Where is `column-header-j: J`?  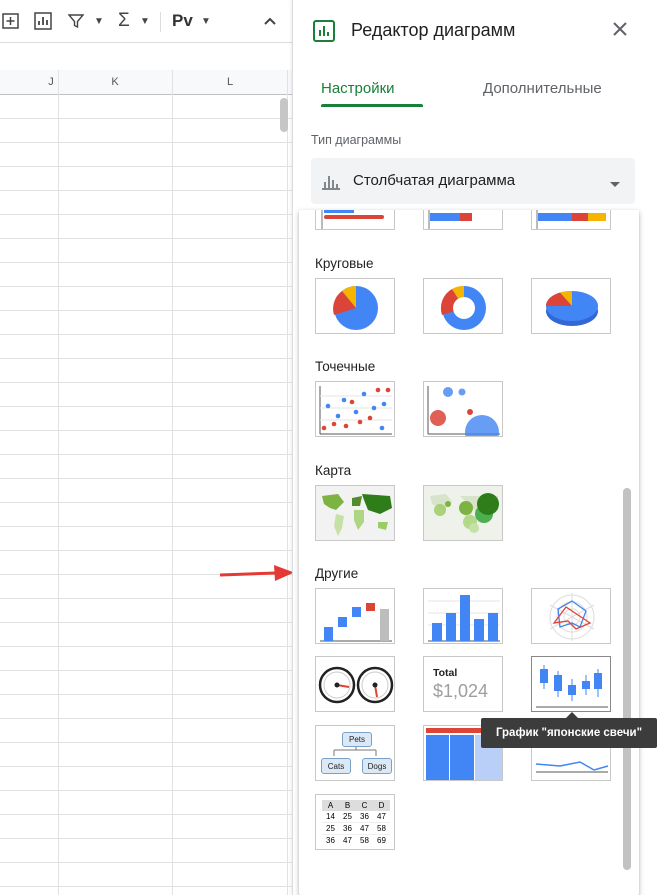 column-header-j: J is located at coordinates (29, 82).